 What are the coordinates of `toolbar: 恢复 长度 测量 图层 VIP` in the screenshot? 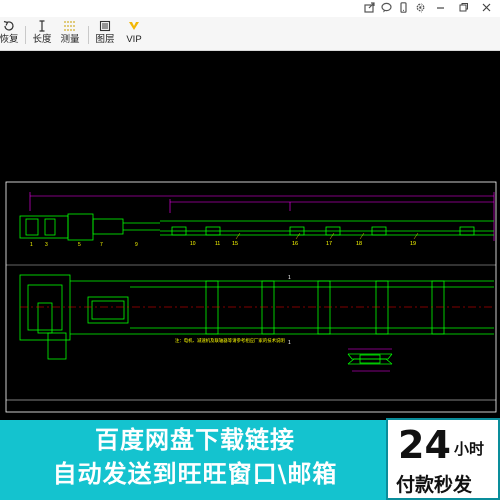 It's located at (250, 34).